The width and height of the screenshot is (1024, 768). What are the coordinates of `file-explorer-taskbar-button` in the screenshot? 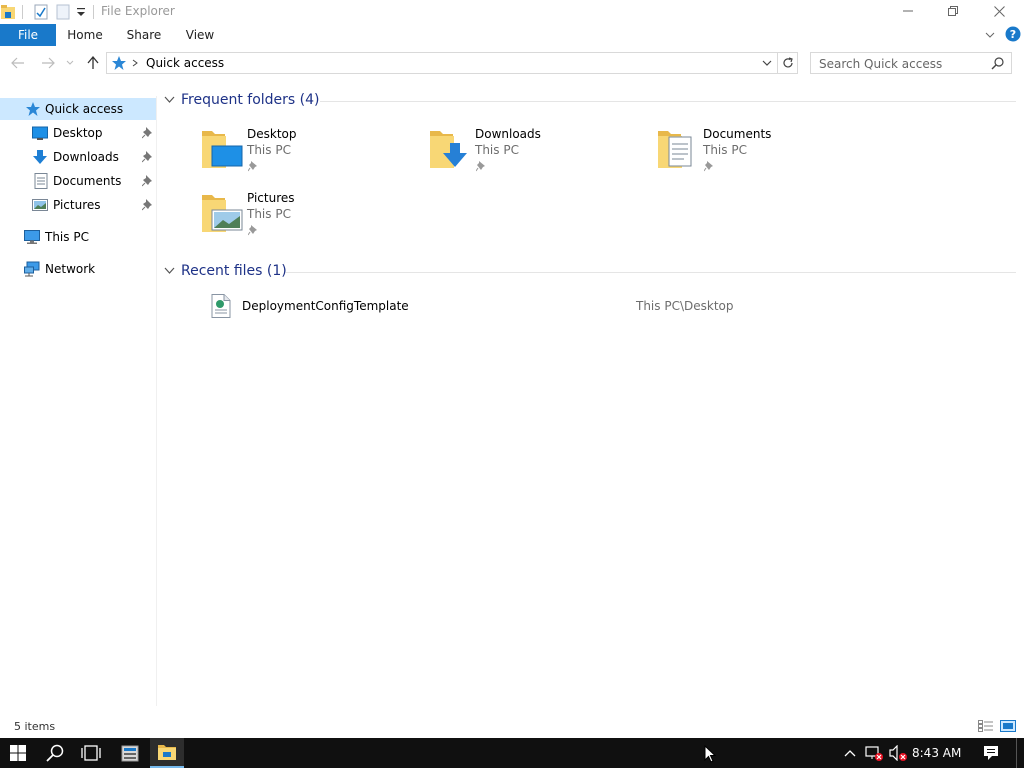 It's located at (167, 753).